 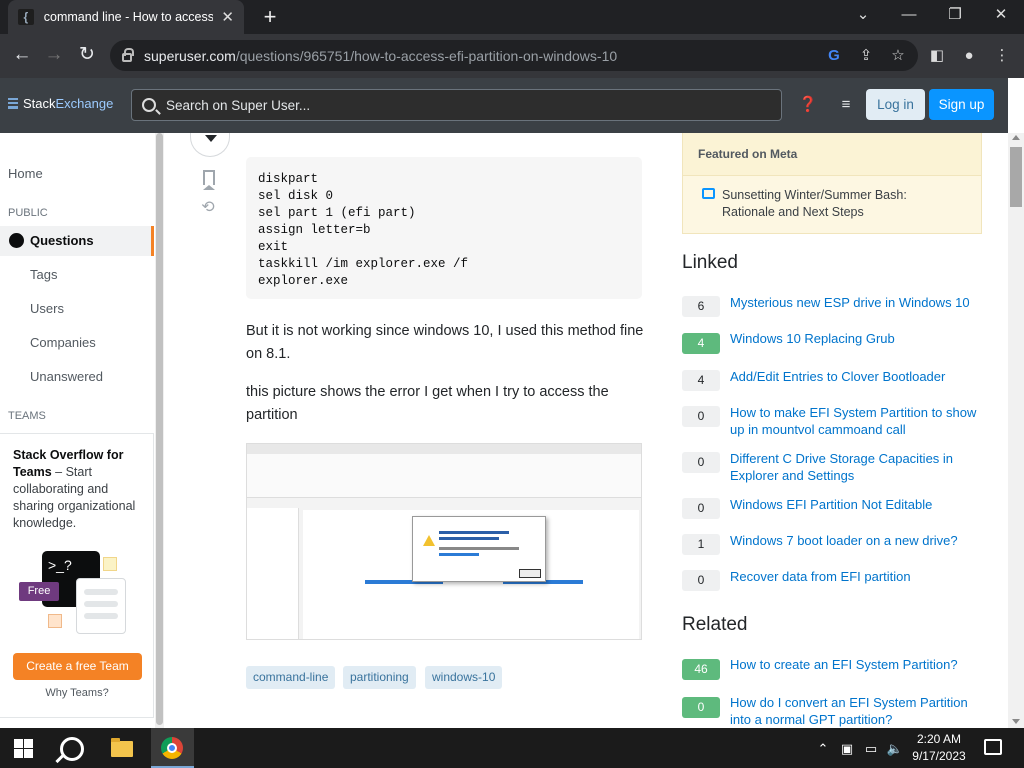 What do you see at coordinates (1016, 177) in the screenshot?
I see `scroll-thumb` at bounding box center [1016, 177].